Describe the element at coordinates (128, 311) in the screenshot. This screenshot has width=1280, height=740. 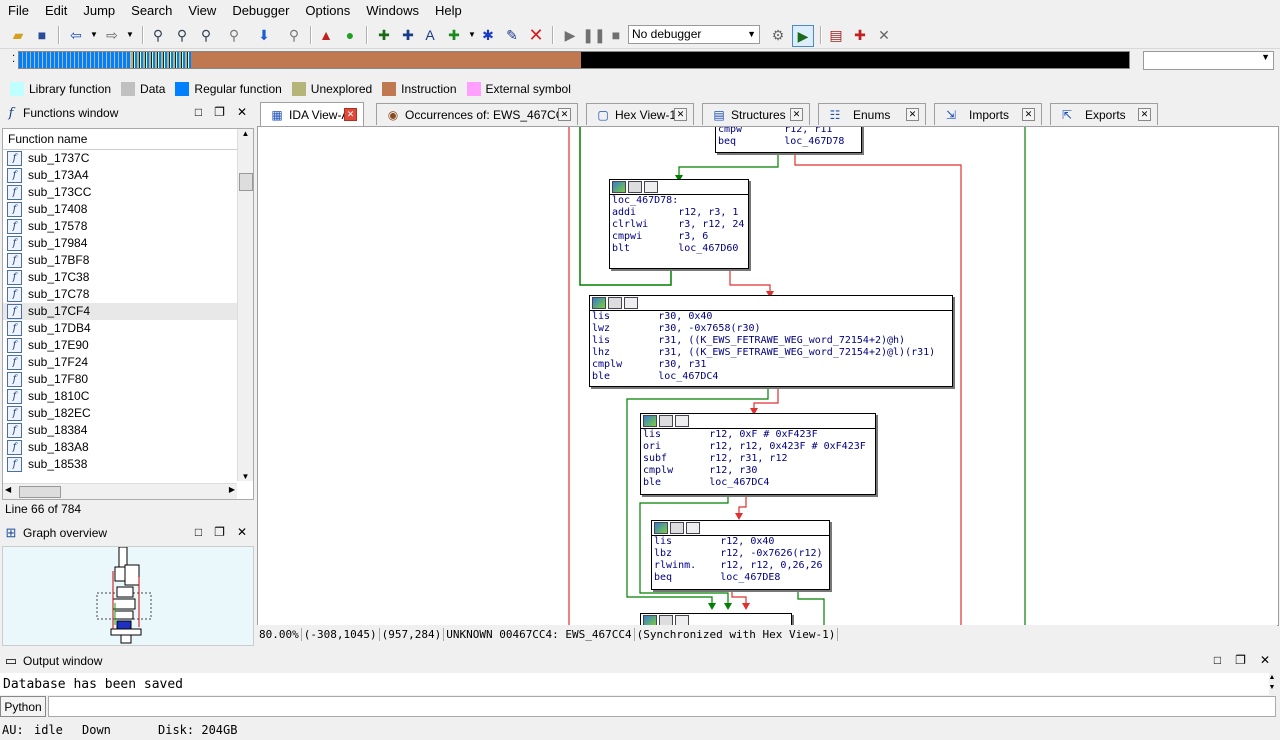
I see `list-item: f sub_17CF4` at that location.